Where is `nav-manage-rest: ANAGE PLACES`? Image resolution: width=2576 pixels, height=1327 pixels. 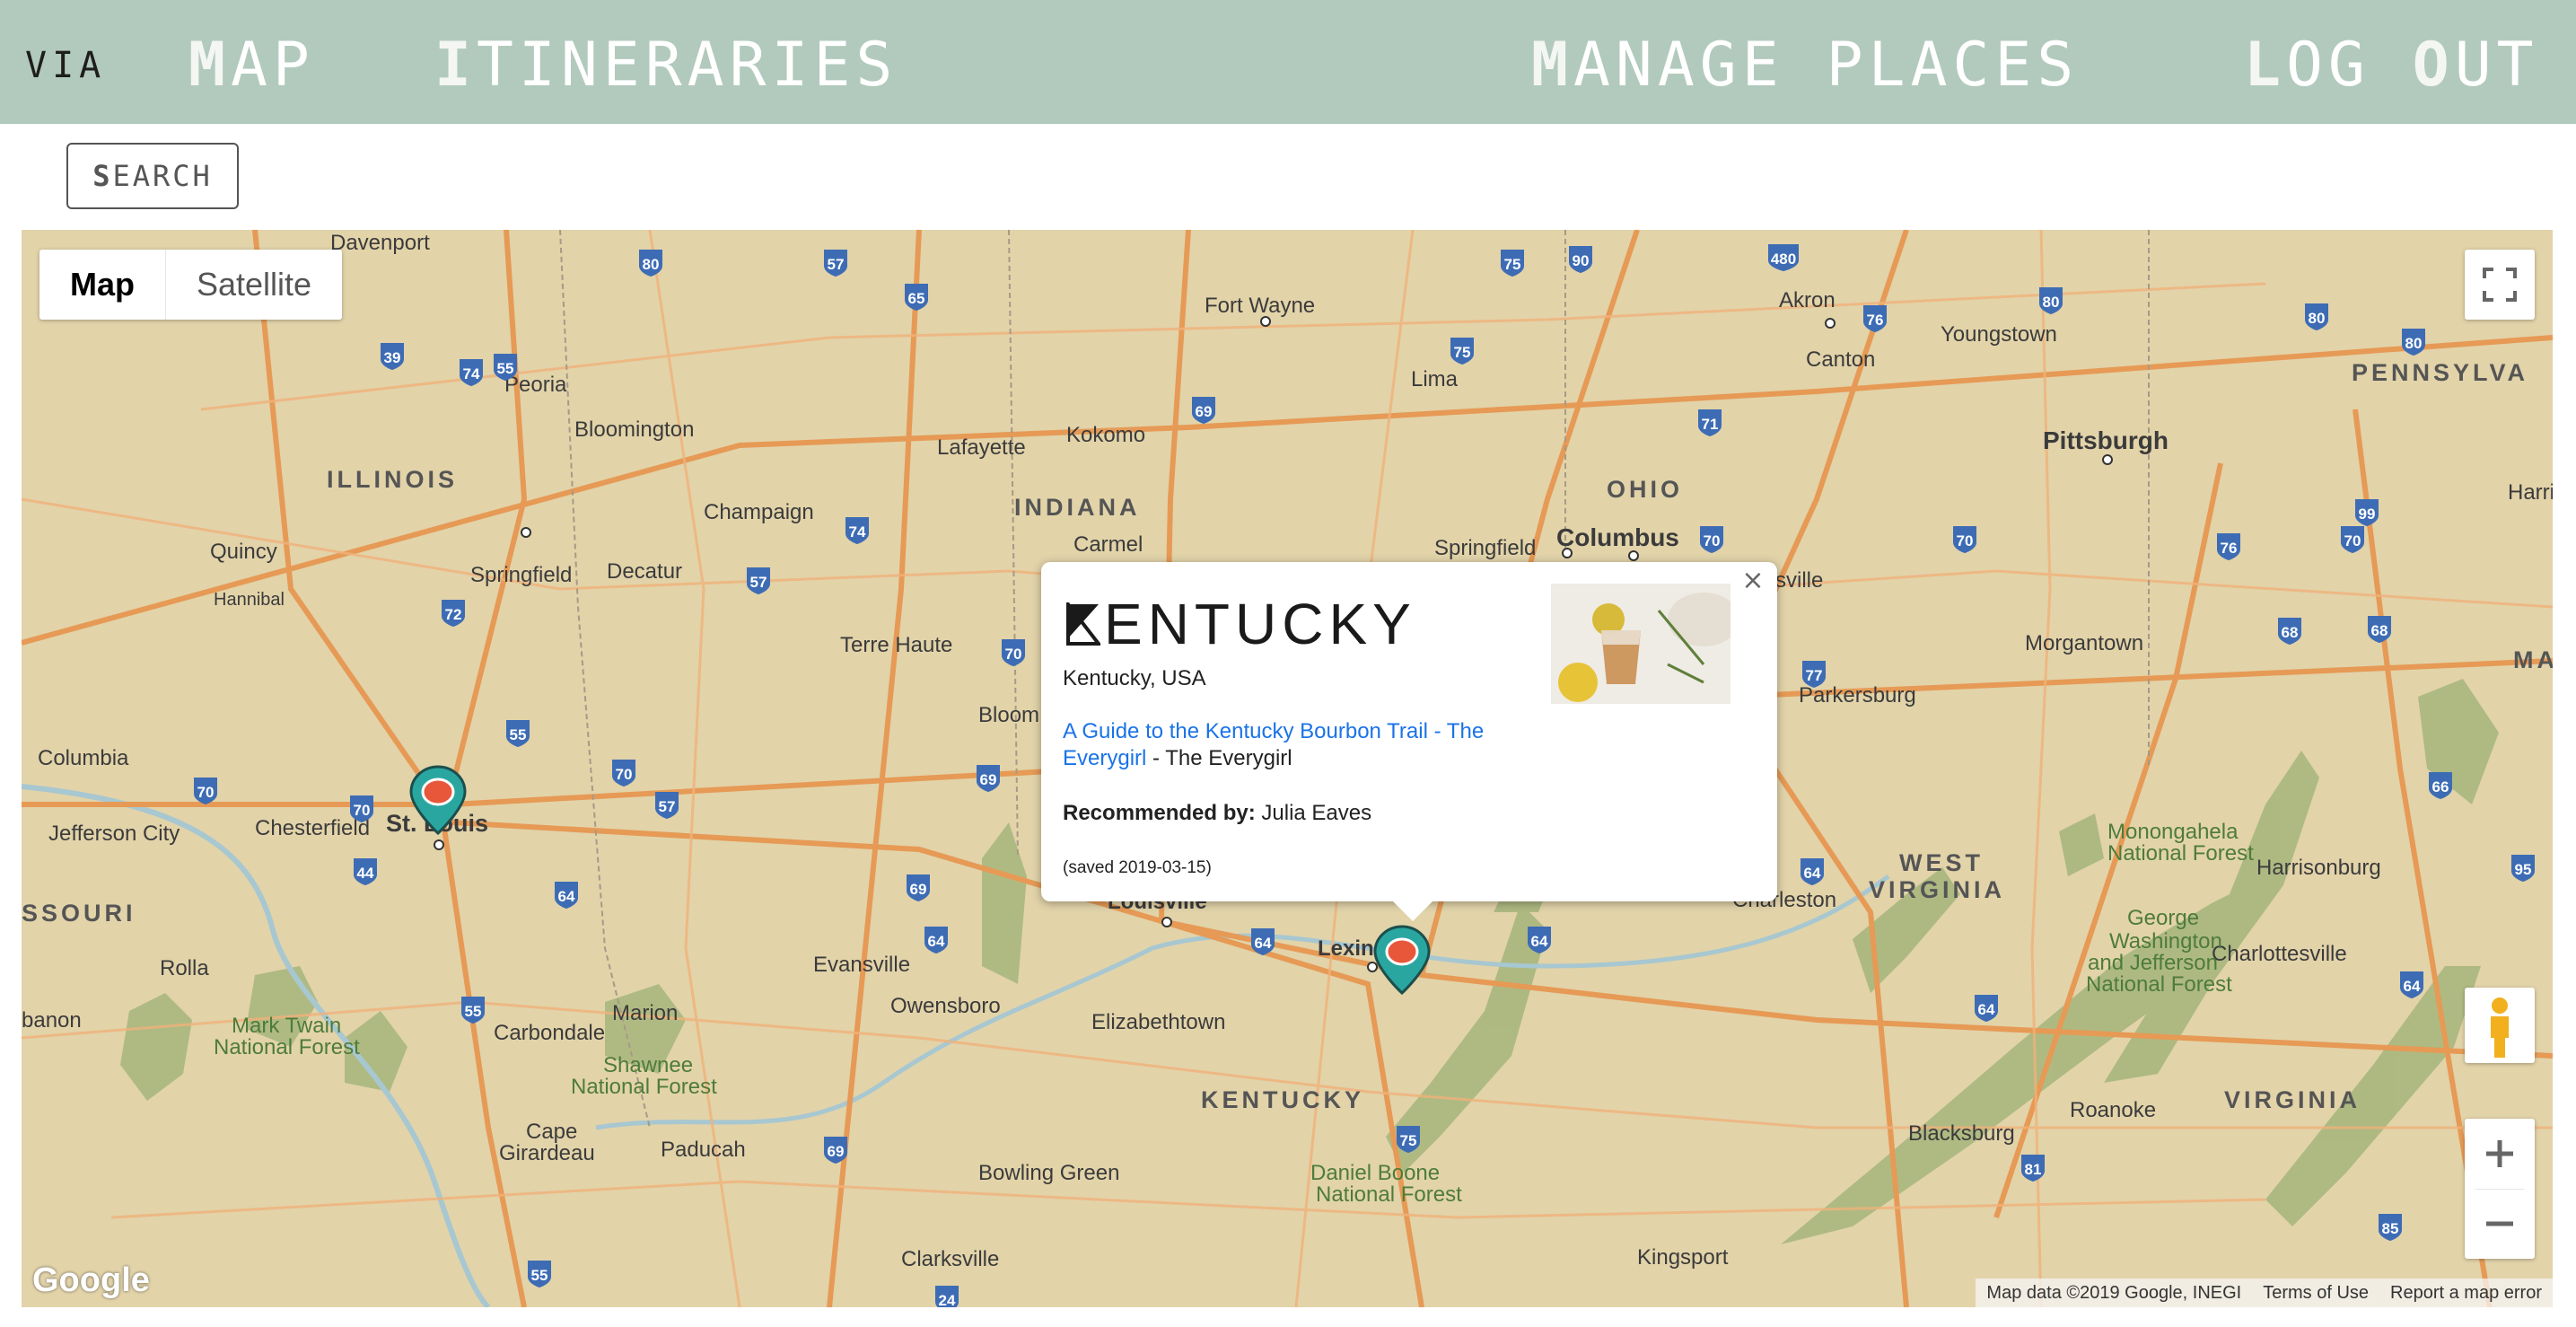 nav-manage-rest: ANAGE PLACES is located at coordinates (1826, 65).